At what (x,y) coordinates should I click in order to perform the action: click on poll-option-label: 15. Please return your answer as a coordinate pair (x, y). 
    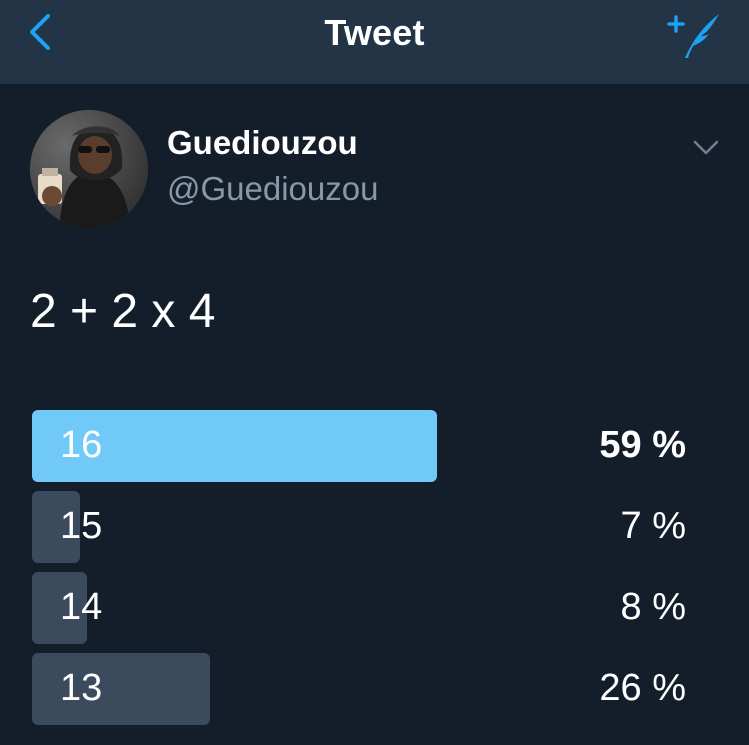
    Looking at the image, I should click on (81, 526).